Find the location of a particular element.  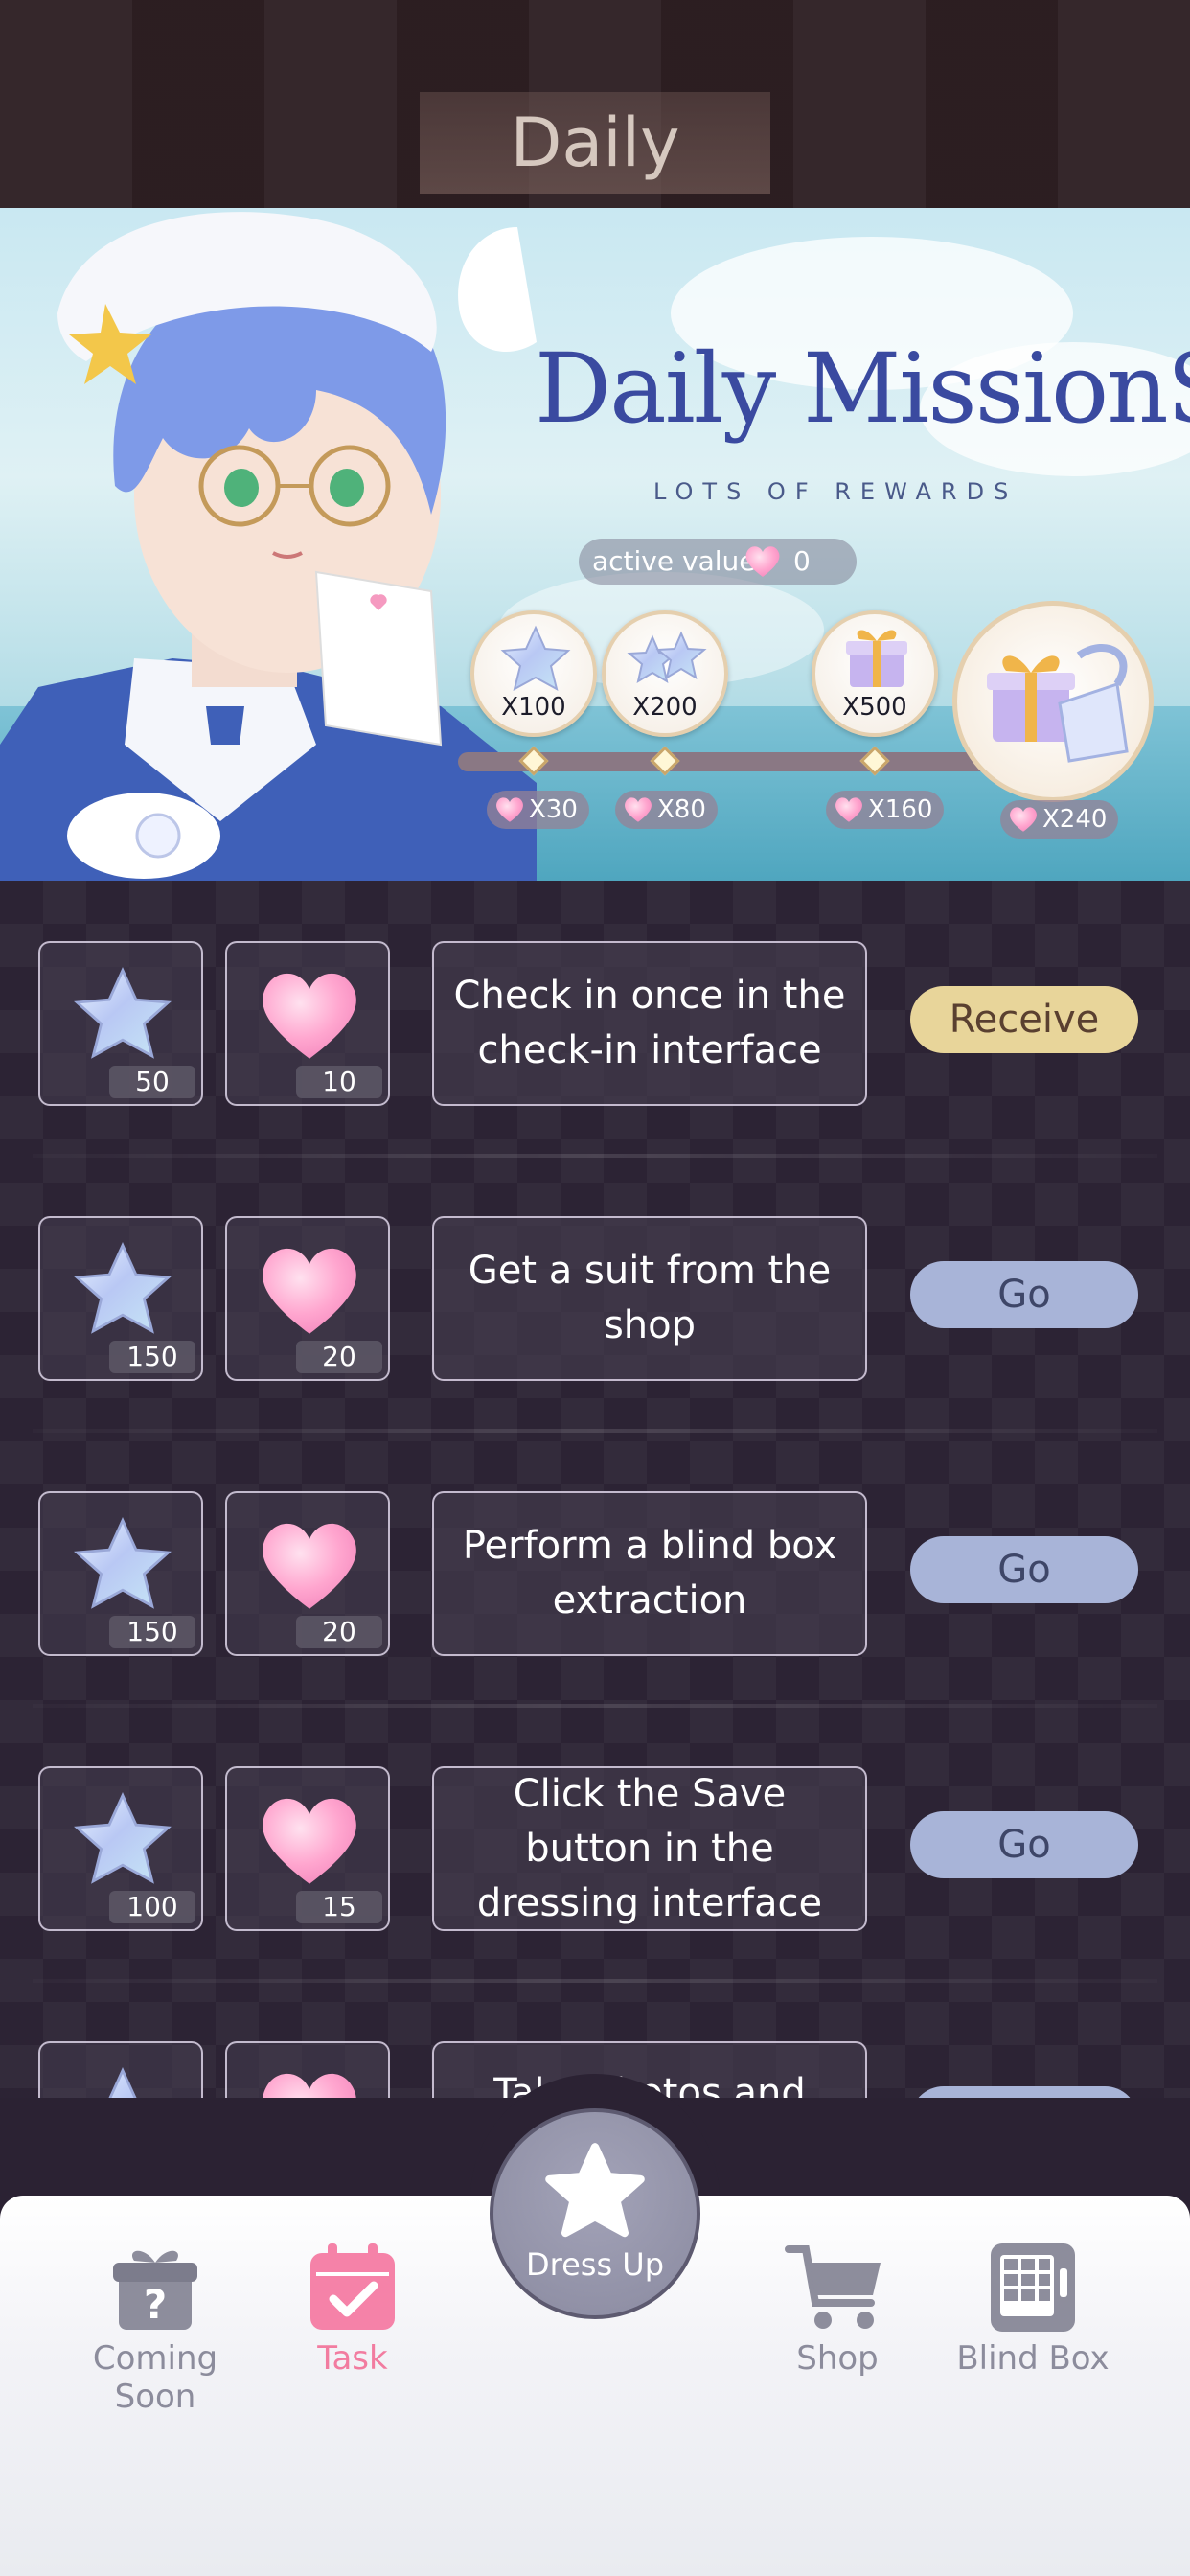

reward-requirement: X80 is located at coordinates (667, 810).